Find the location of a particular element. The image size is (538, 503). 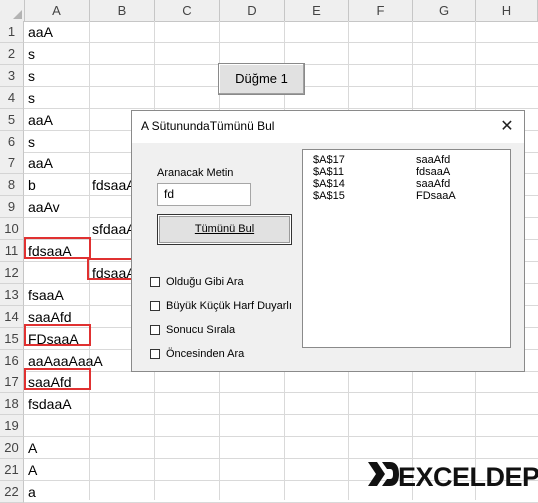

row-header: 19 is located at coordinates (12, 426).